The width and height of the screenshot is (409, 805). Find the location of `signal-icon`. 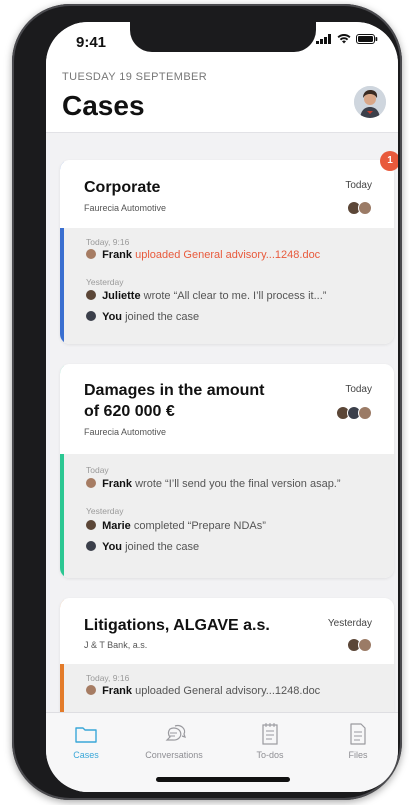

signal-icon is located at coordinates (323, 39).